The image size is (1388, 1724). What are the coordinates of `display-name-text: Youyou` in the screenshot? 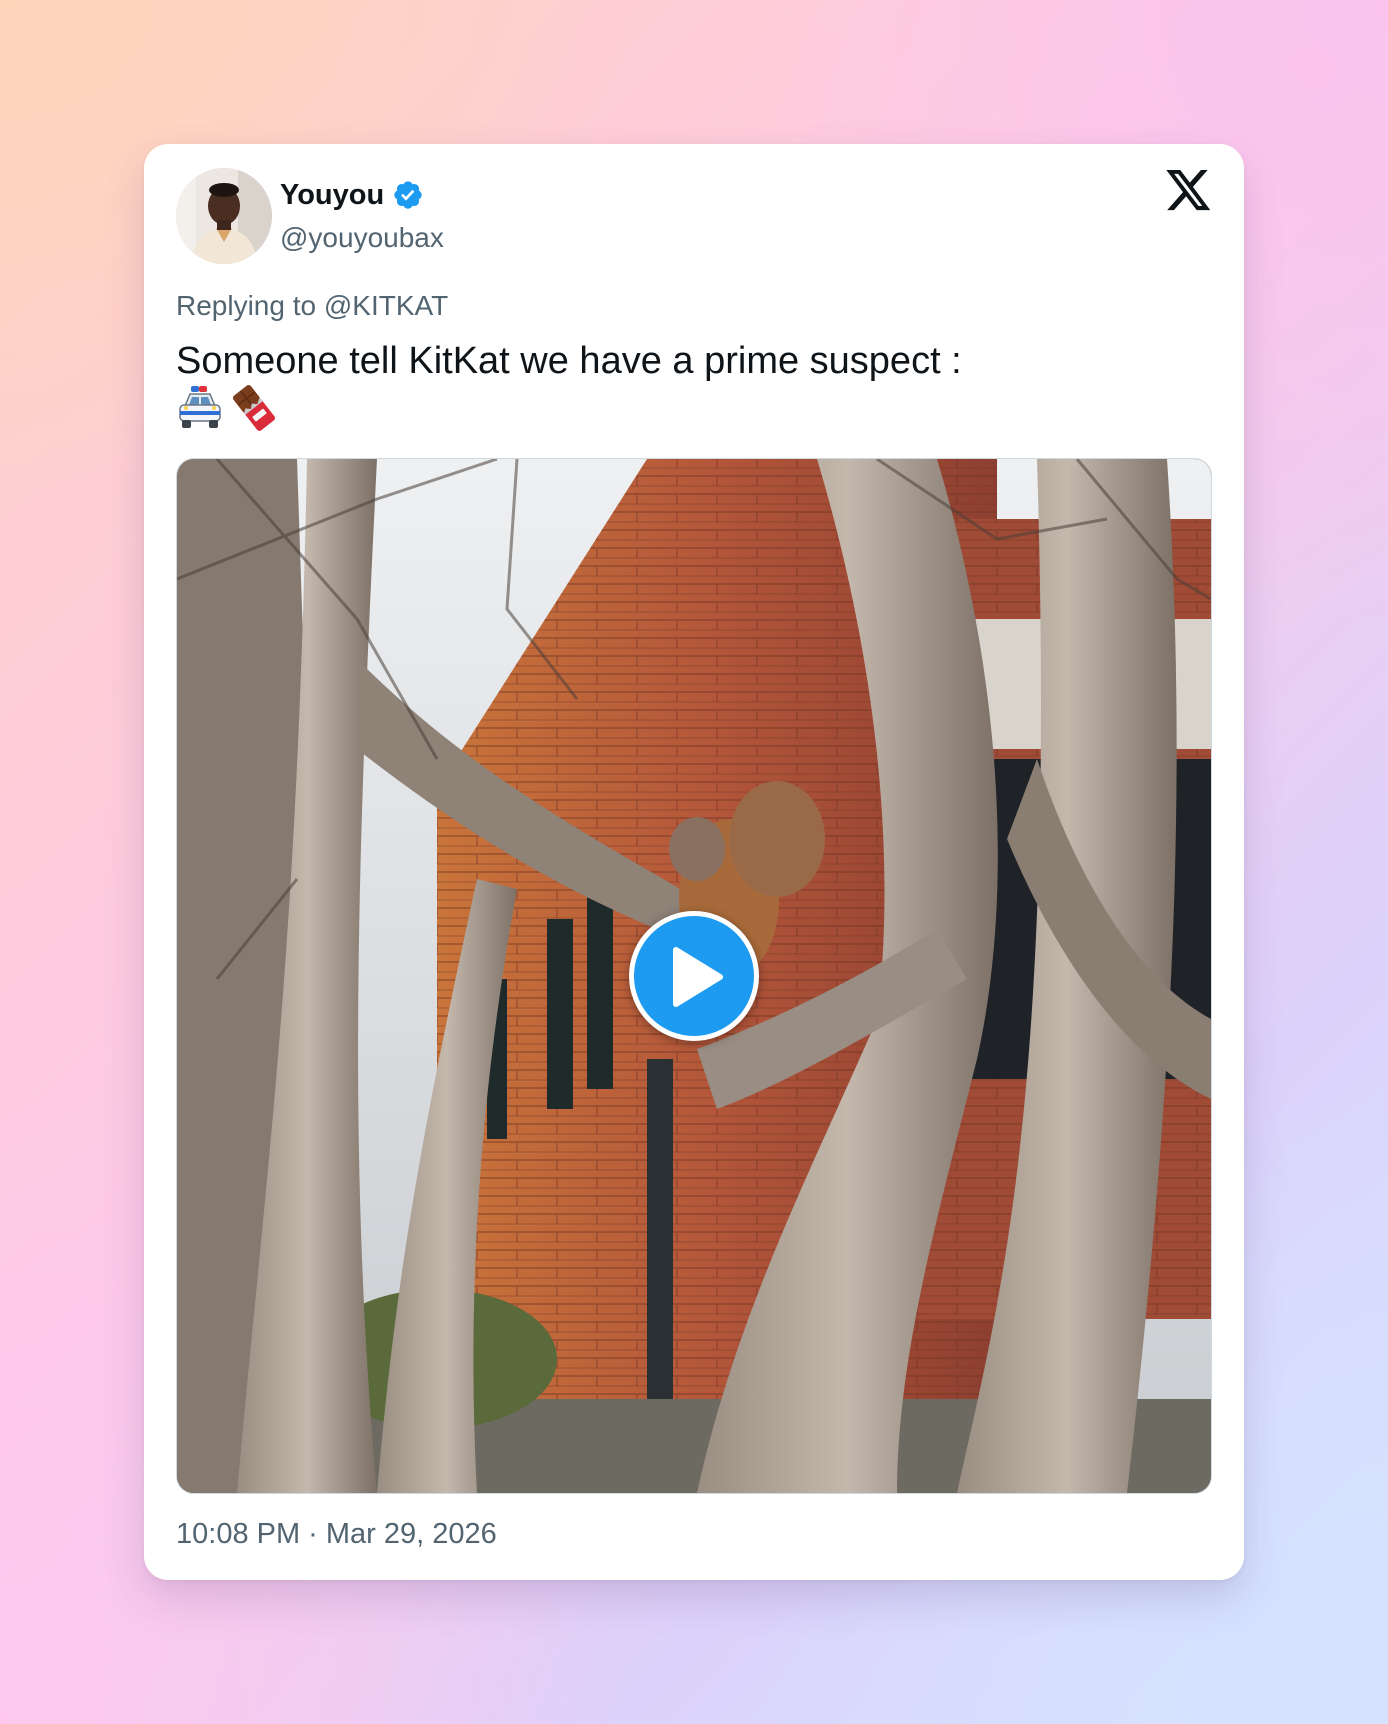 It's located at (332, 194).